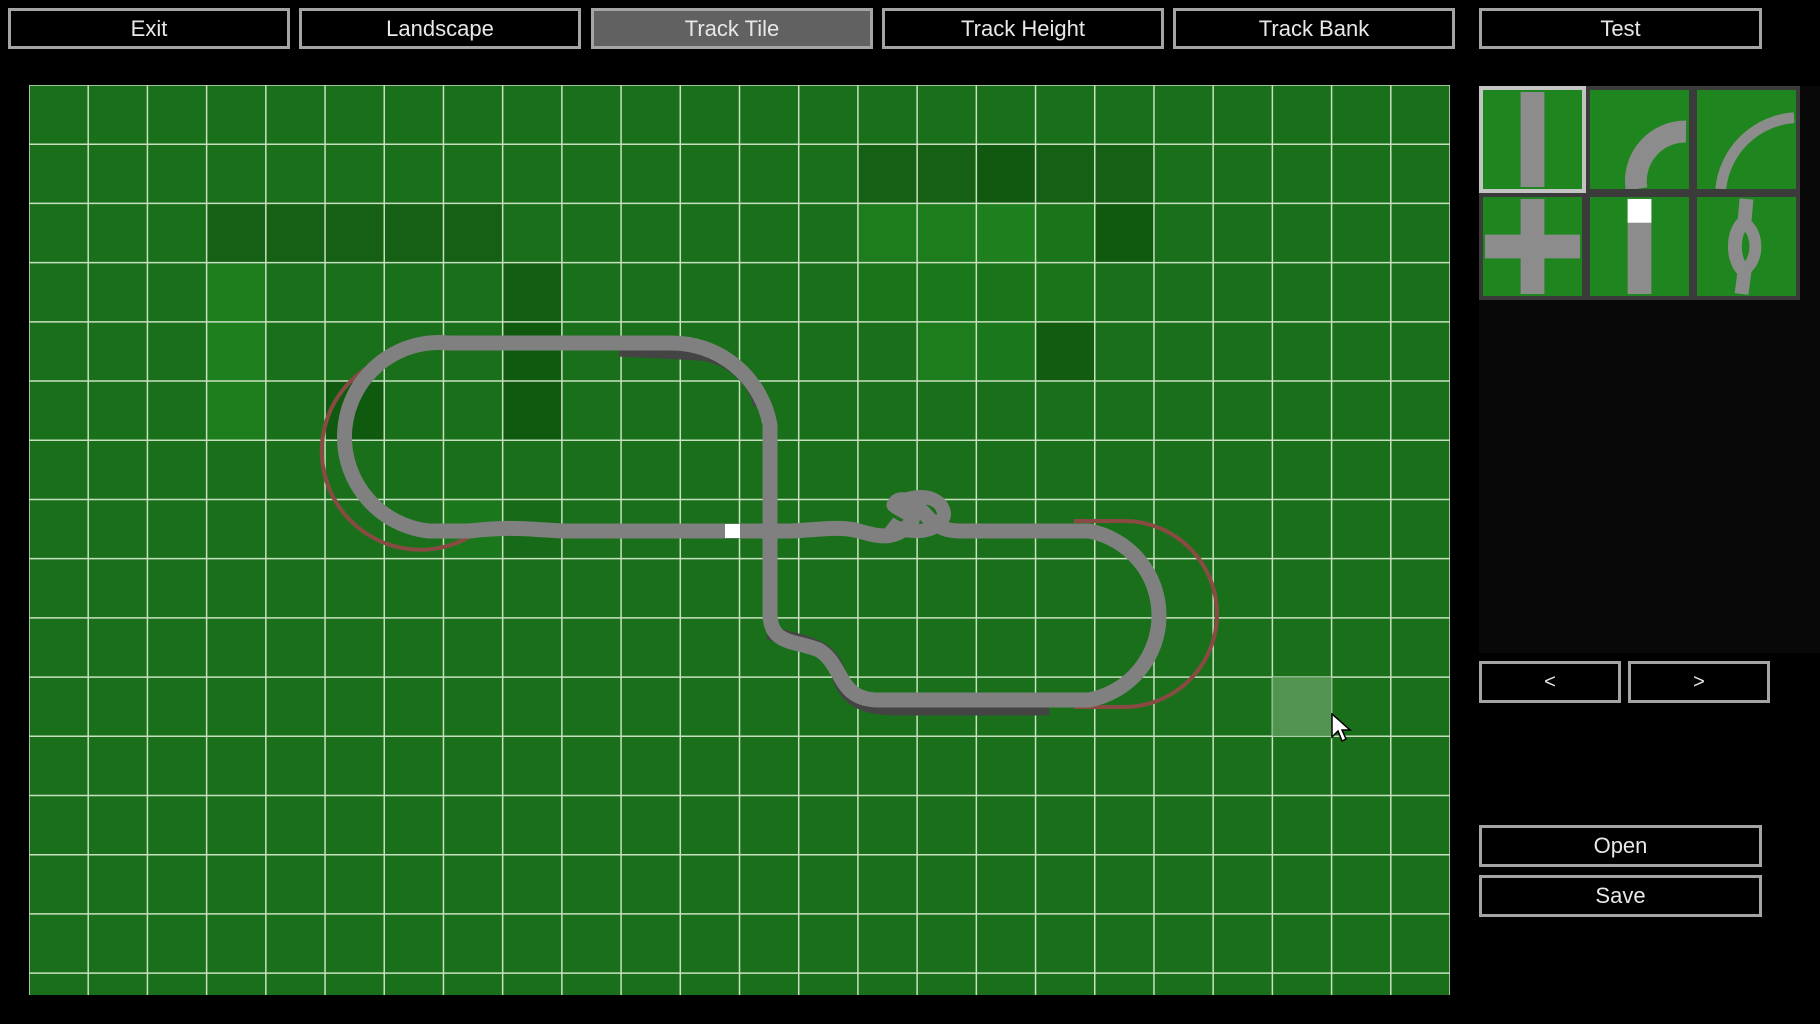  I want to click on test-button: Test, so click(1620, 28).